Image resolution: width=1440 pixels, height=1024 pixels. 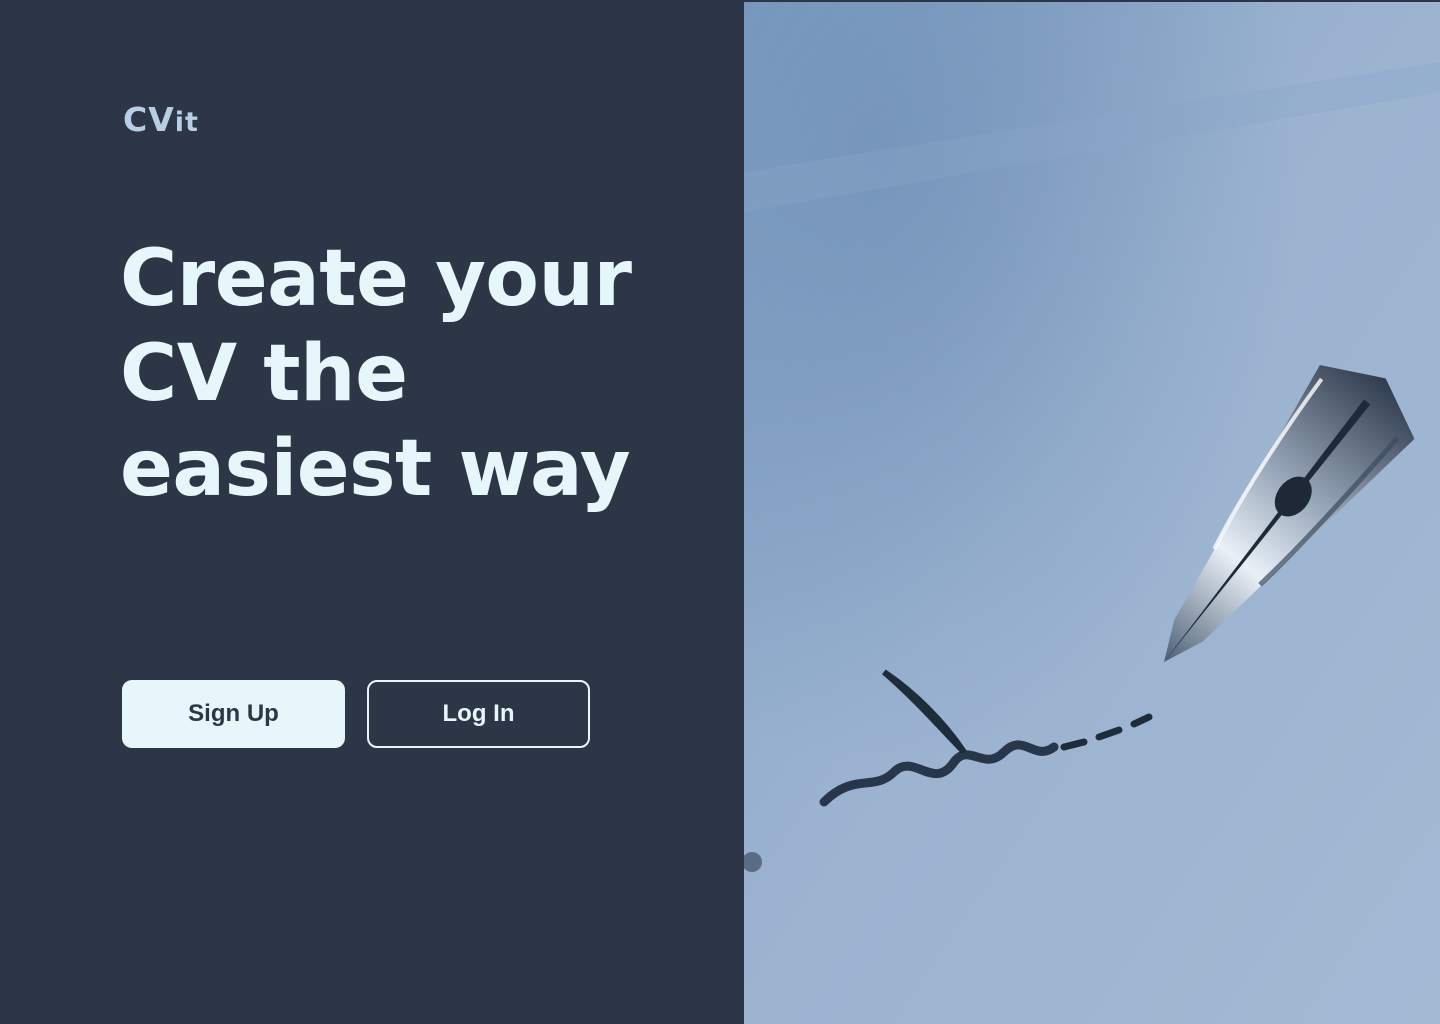 I want to click on headline-line-1: Create your, so click(x=376, y=279).